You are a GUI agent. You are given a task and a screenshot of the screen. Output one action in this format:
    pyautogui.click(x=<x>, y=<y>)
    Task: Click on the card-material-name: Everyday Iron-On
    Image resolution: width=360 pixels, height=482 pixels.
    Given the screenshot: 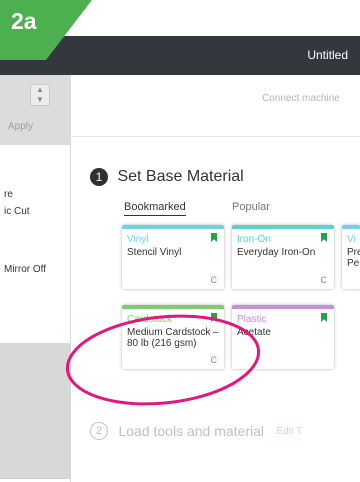 What is the action you would take?
    pyautogui.click(x=276, y=252)
    